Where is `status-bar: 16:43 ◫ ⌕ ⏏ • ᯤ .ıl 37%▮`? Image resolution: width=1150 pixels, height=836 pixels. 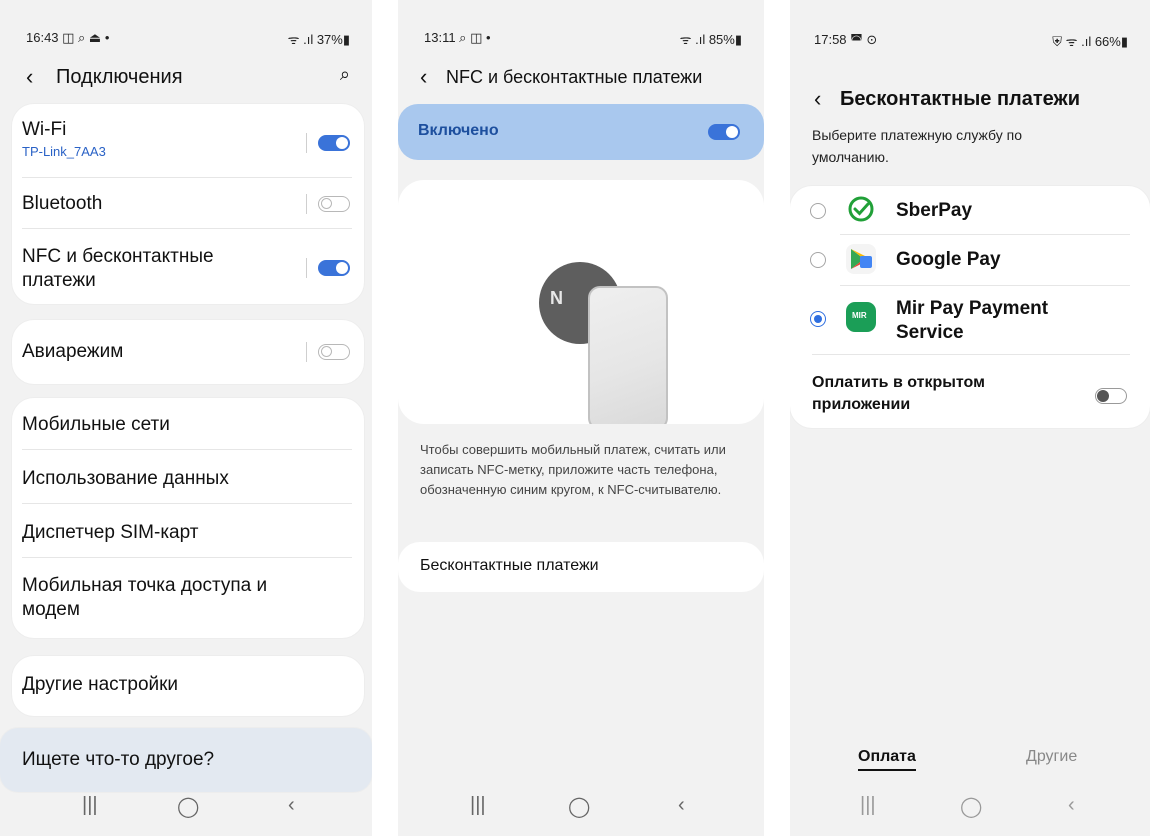 status-bar: 16:43 ◫ ⌕ ⏏ • ᯤ .ıl 37%▮ is located at coordinates (186, 40).